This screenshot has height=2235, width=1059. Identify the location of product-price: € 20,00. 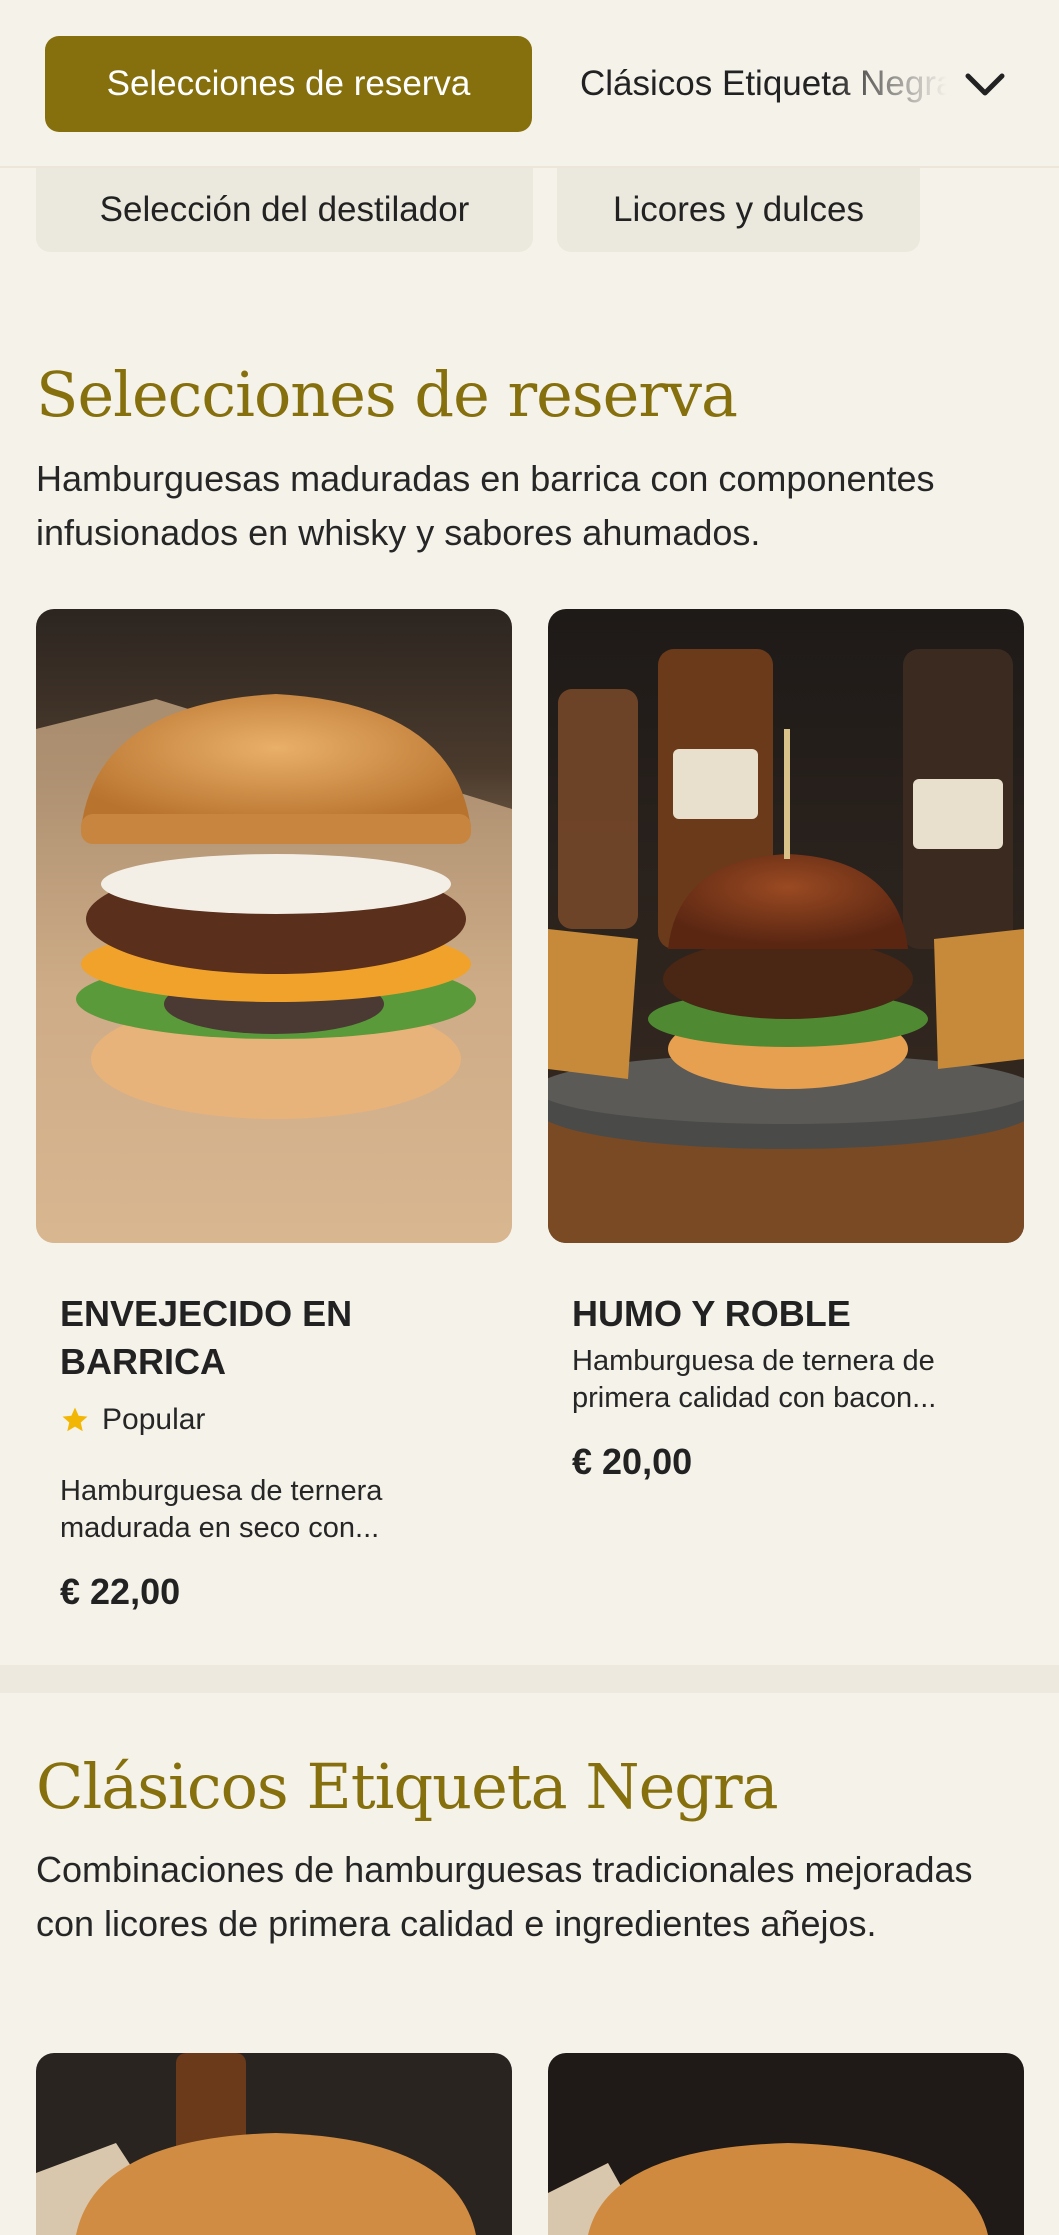
(632, 1461).